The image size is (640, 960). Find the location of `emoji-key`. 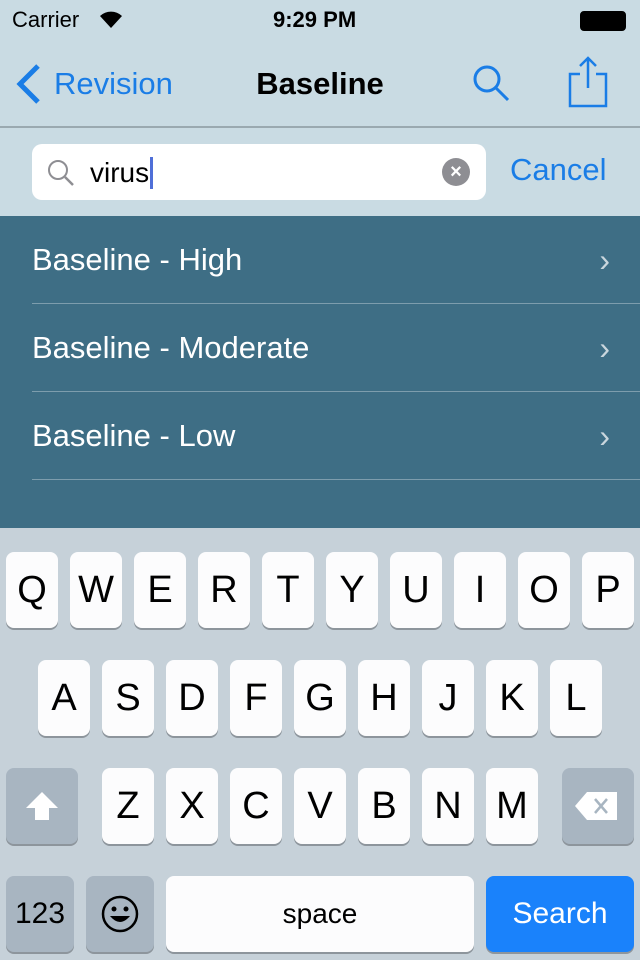

emoji-key is located at coordinates (120, 914).